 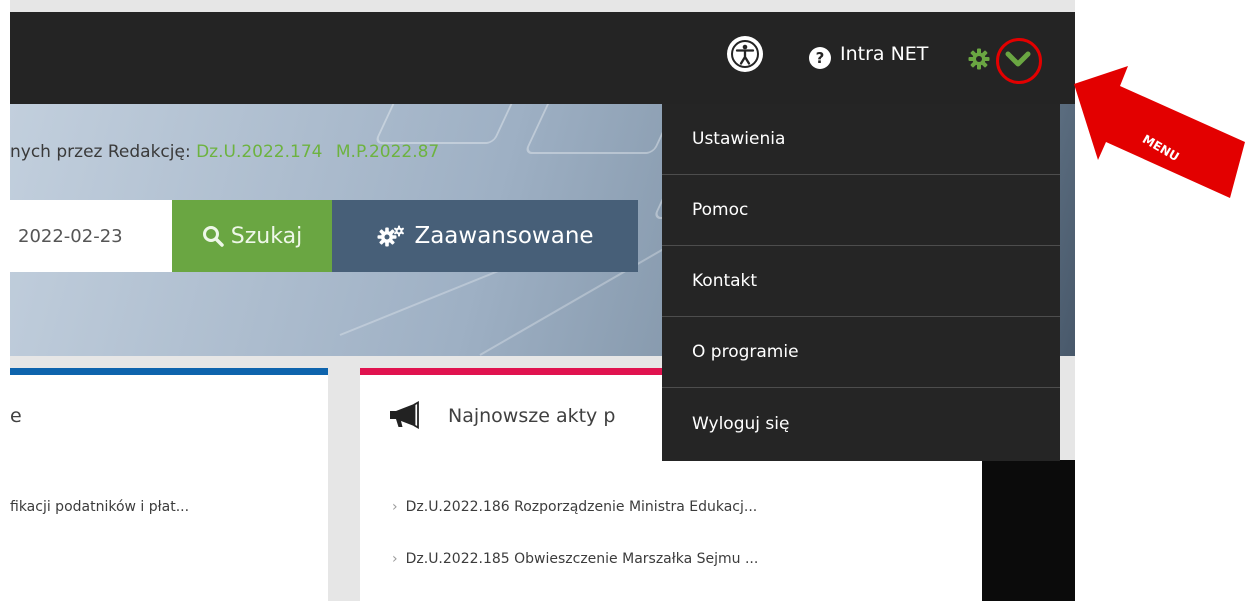 I want to click on menu-item-label: Kontakt, so click(x=725, y=281).